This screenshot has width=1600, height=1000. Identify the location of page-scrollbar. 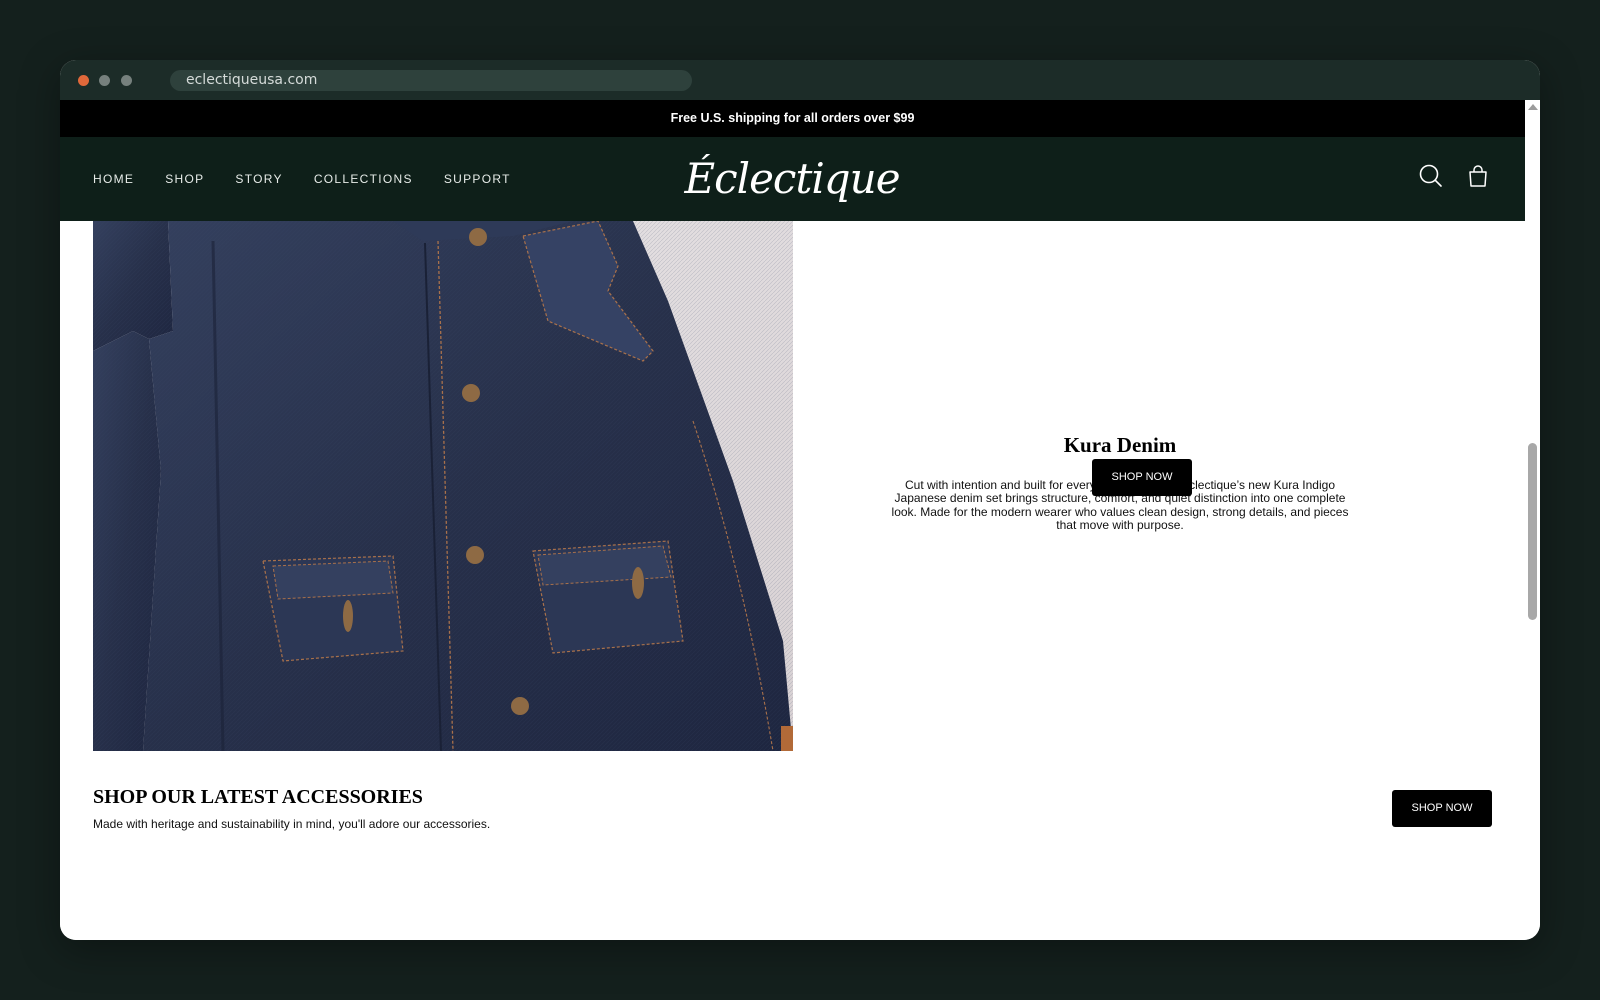
(1532, 520).